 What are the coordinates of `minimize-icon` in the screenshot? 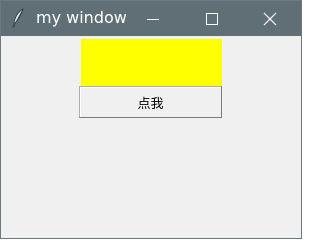 It's located at (153, 19).